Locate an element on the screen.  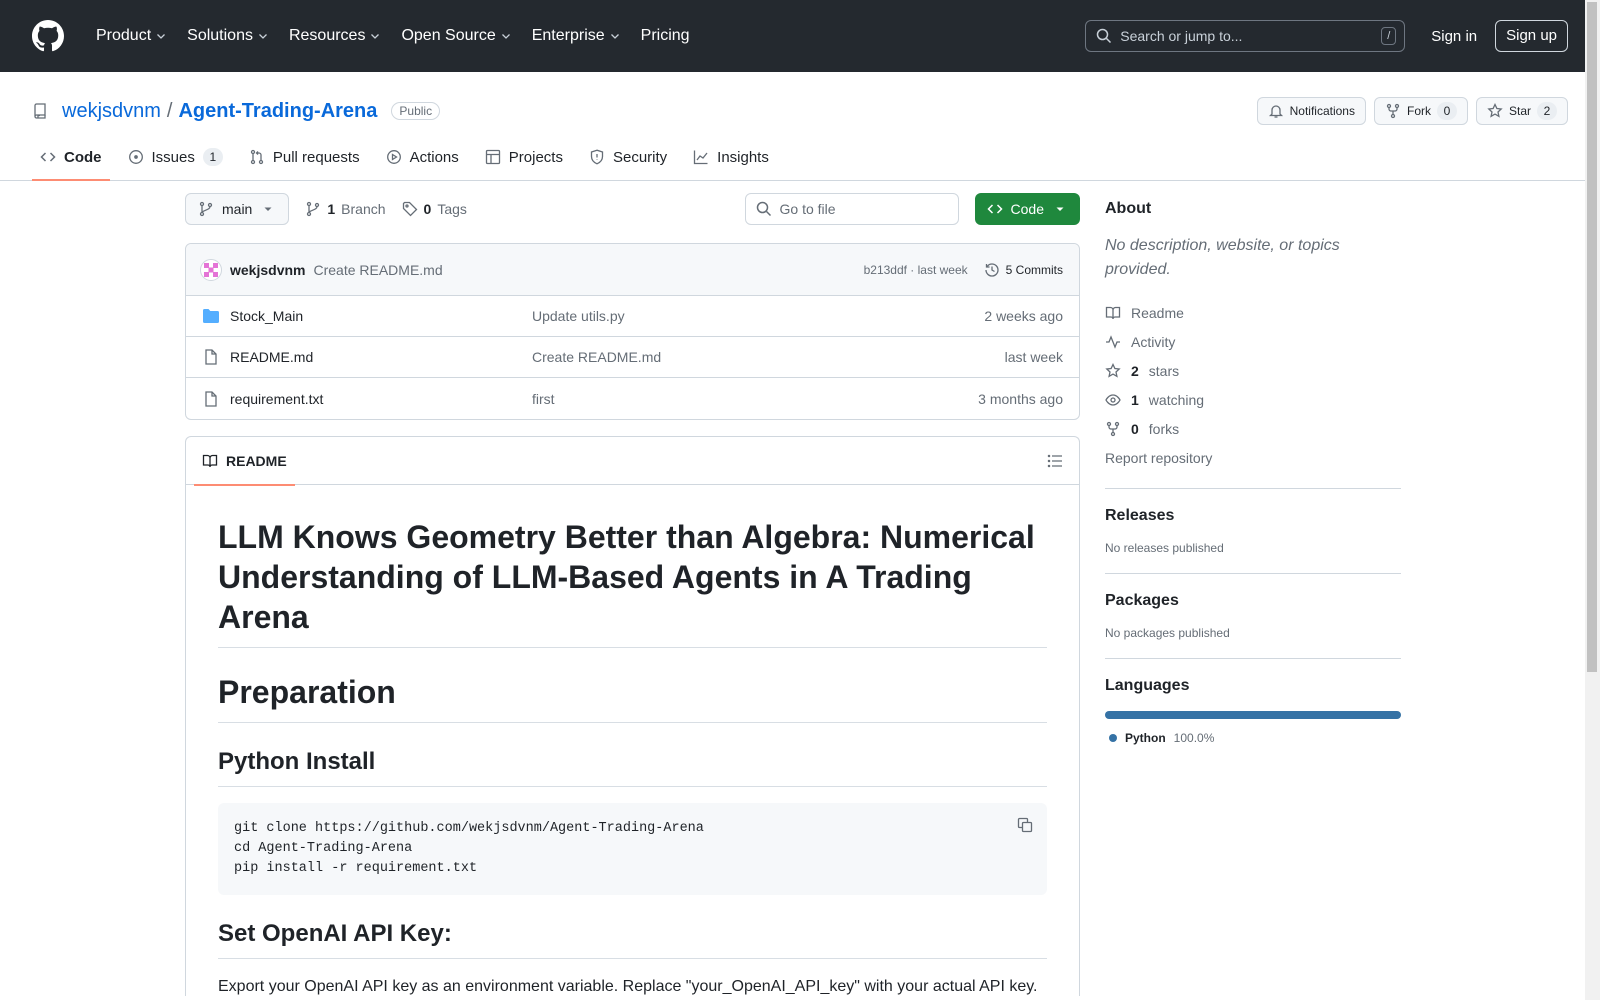
folder-icon is located at coordinates (211, 316).